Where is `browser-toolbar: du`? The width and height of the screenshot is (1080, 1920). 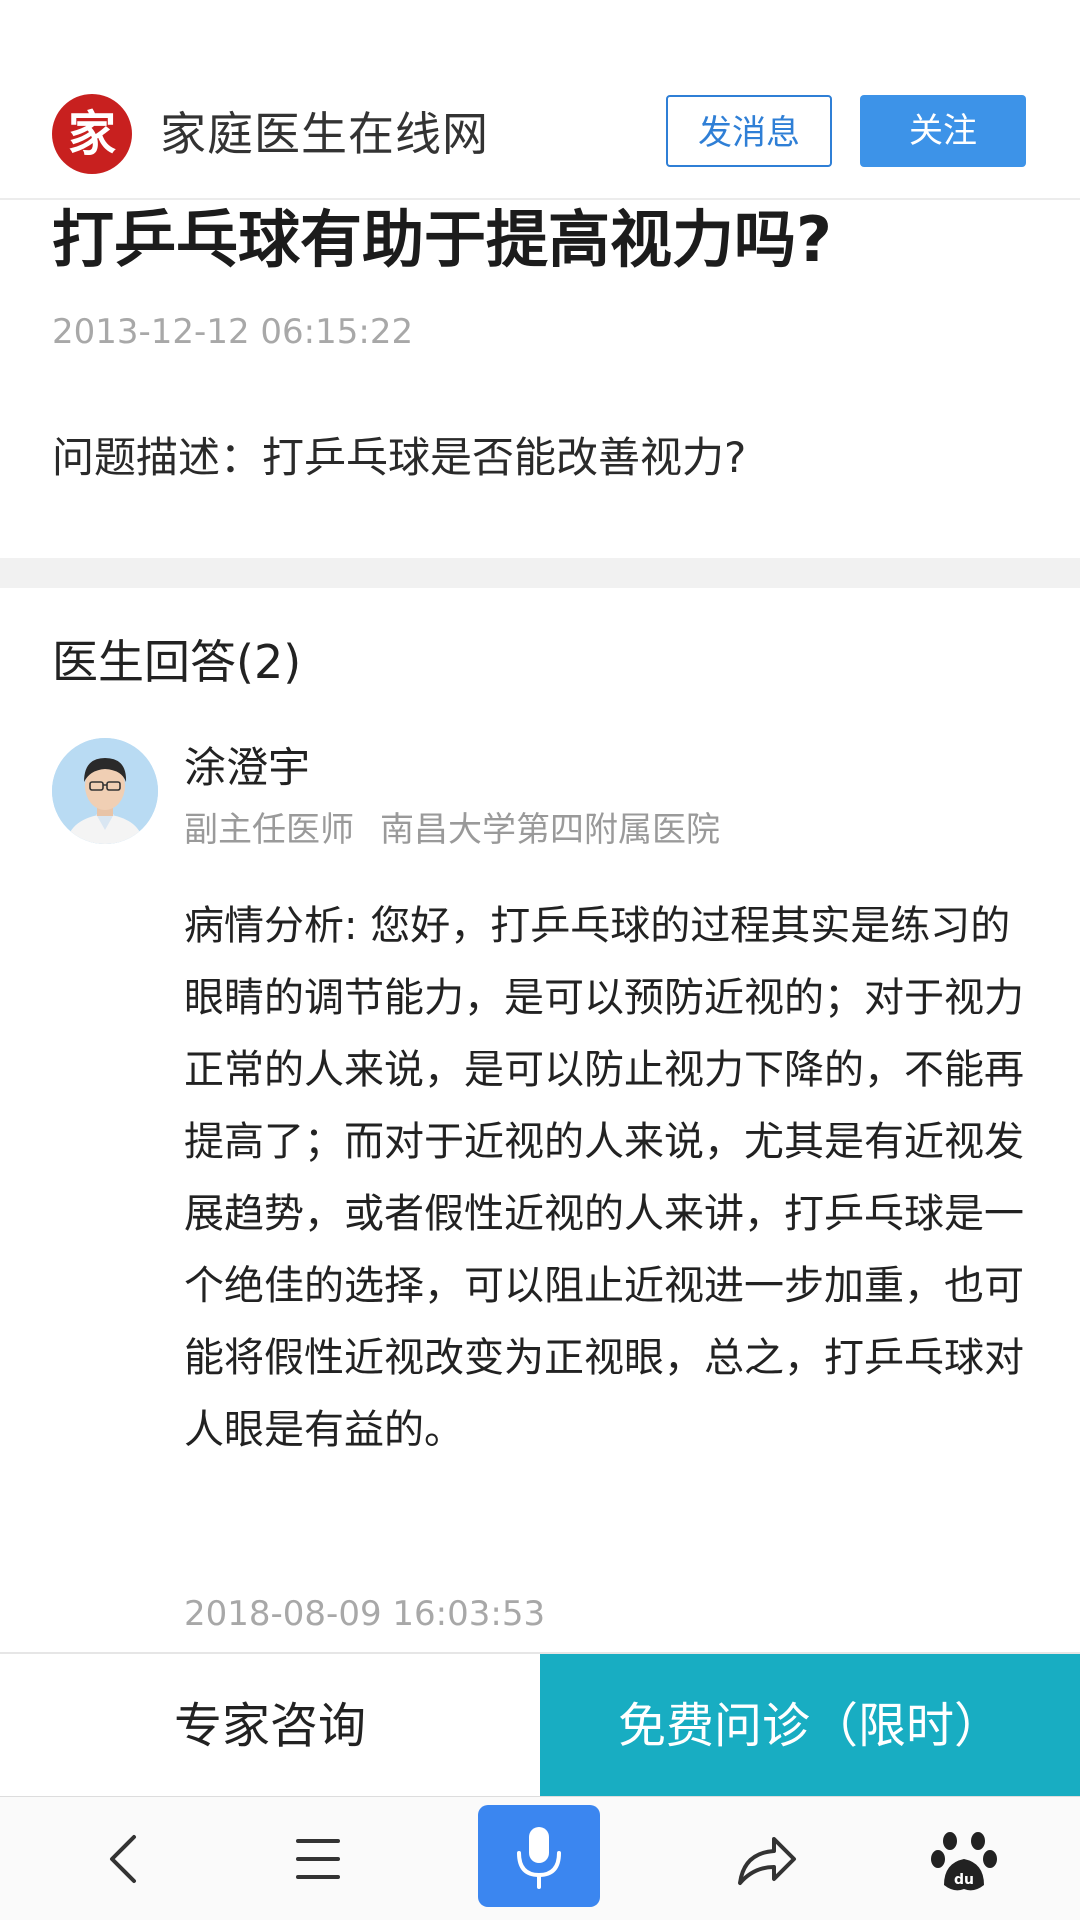 browser-toolbar: du is located at coordinates (540, 1858).